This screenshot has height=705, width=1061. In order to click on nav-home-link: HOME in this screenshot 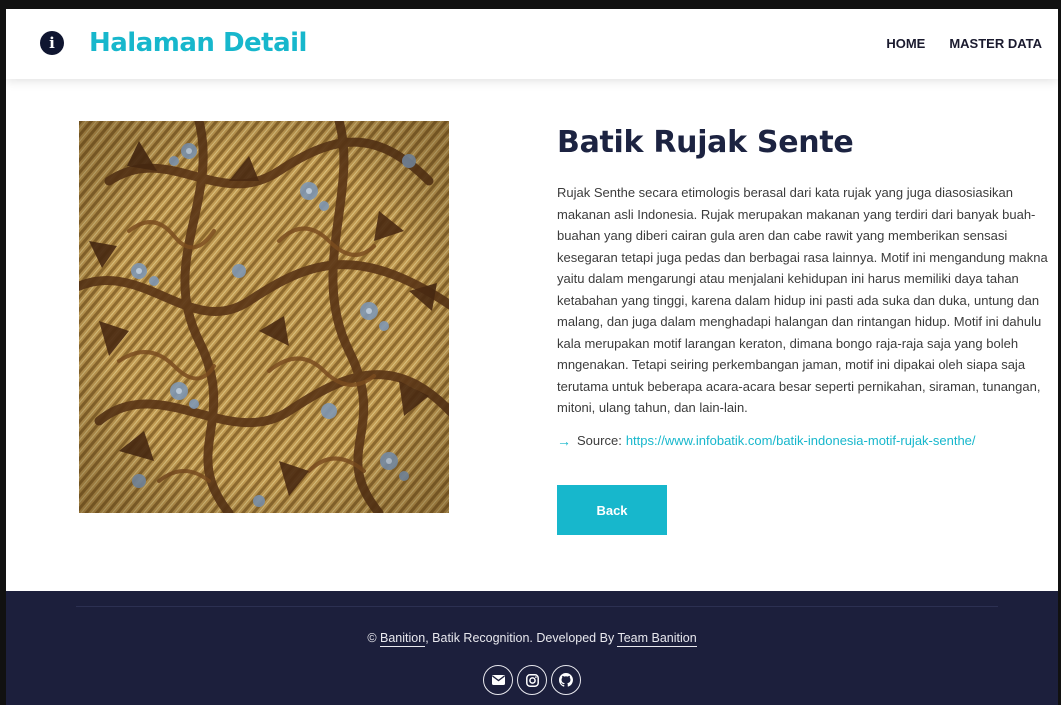, I will do `click(905, 43)`.